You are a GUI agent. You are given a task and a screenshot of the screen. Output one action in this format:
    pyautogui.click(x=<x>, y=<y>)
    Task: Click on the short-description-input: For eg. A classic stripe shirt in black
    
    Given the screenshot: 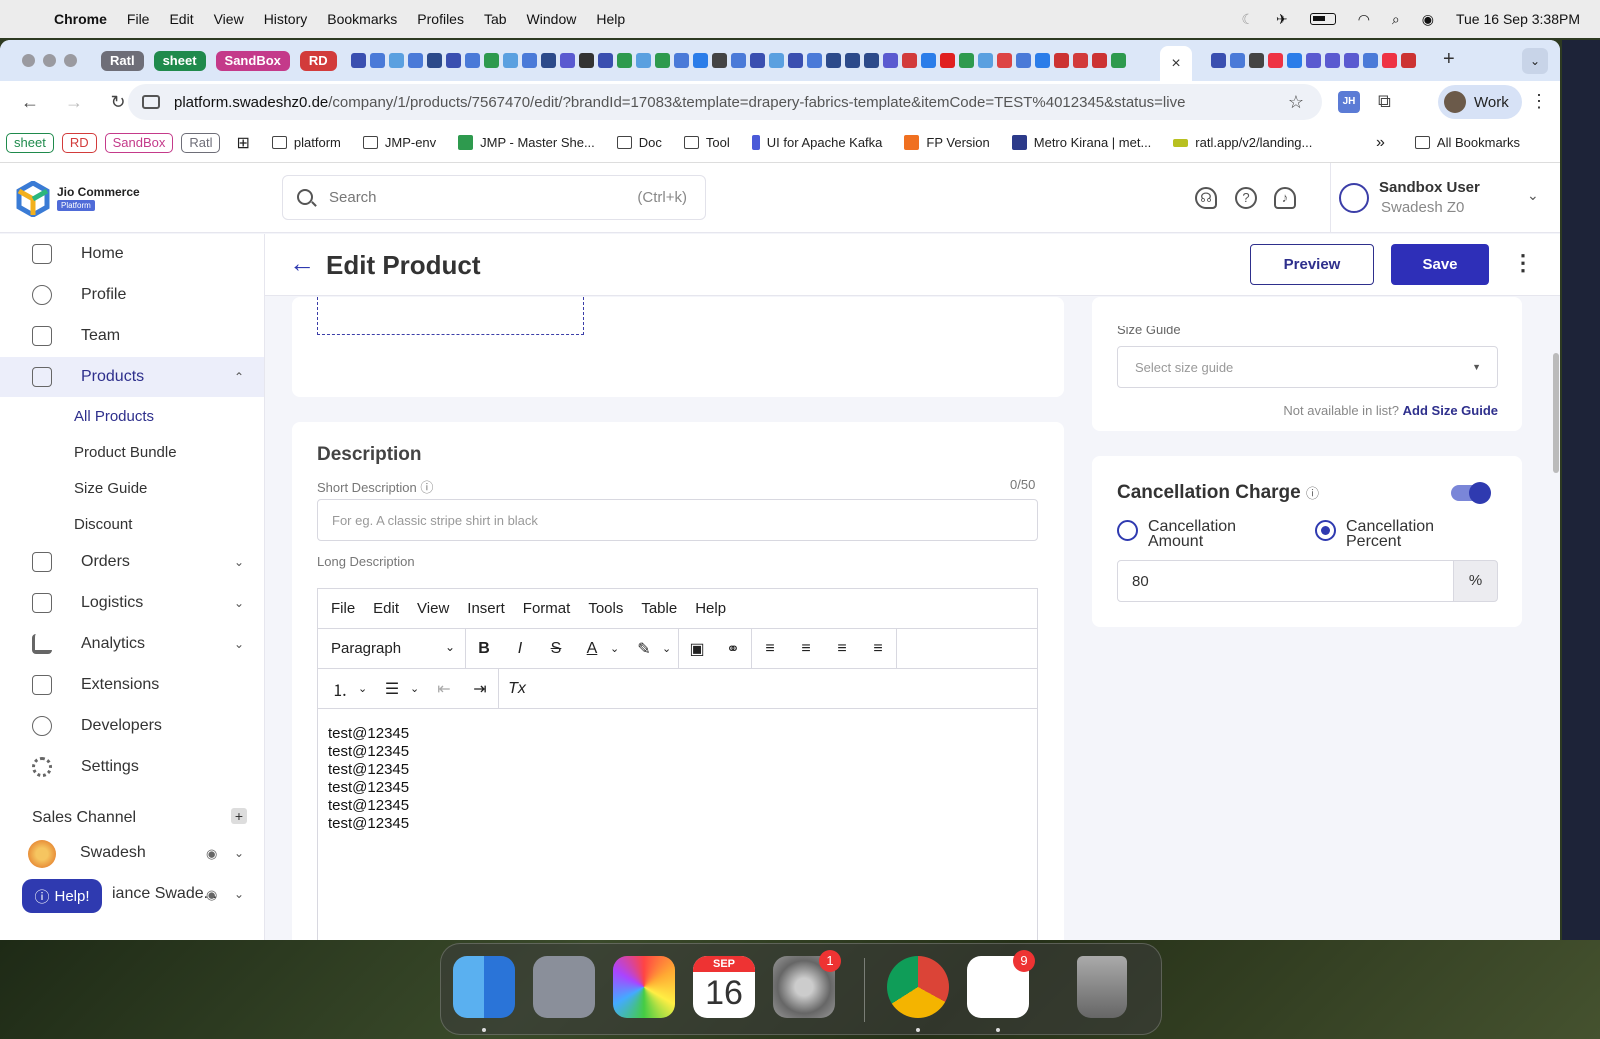 What is the action you would take?
    pyautogui.click(x=677, y=520)
    